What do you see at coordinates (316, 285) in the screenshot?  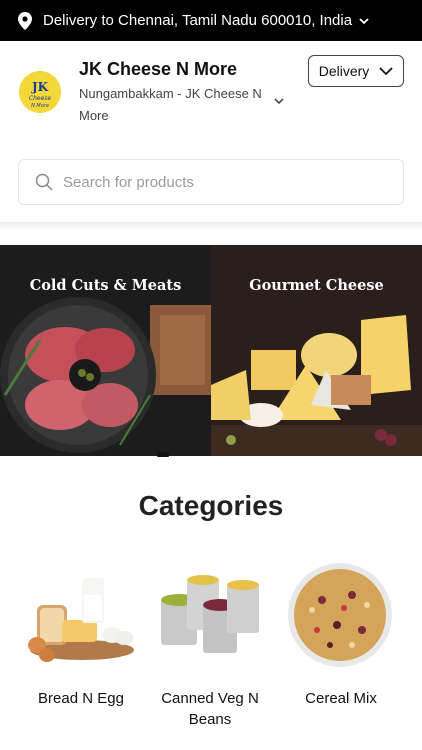 I see `banner-title: Gourmet Cheese` at bounding box center [316, 285].